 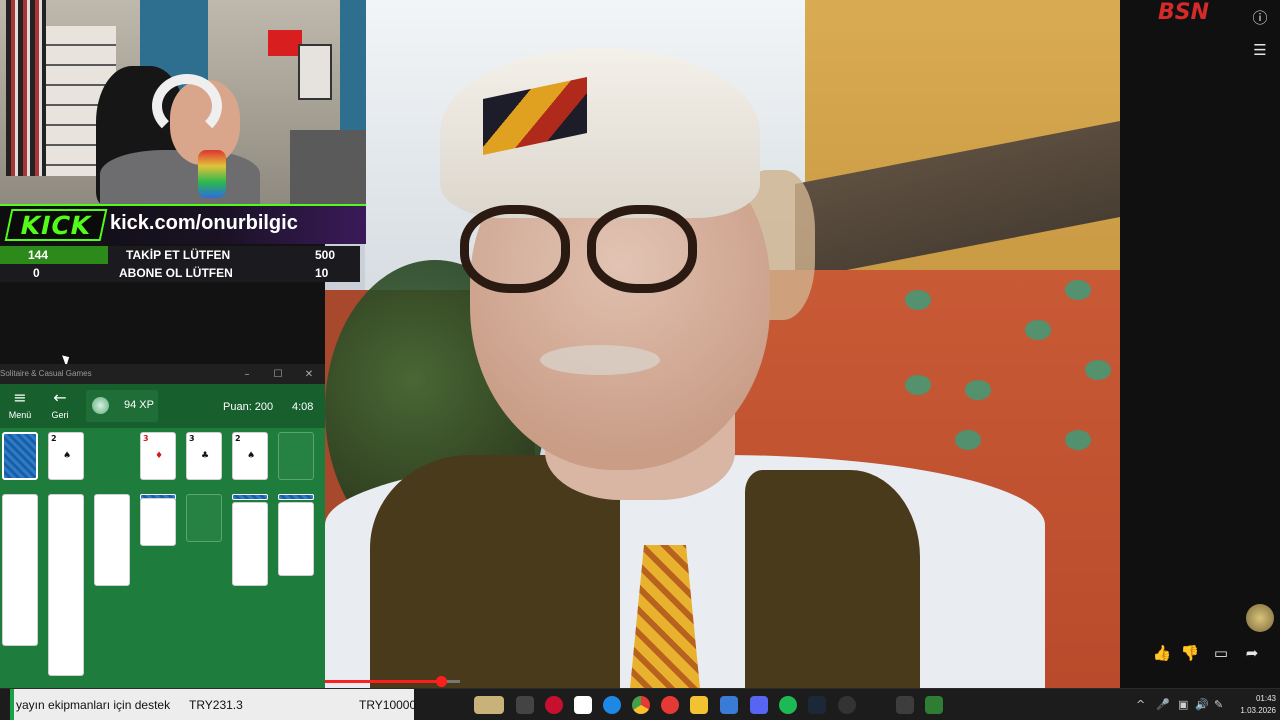 I want to click on back-button: ← Geri, so click(x=60, y=406).